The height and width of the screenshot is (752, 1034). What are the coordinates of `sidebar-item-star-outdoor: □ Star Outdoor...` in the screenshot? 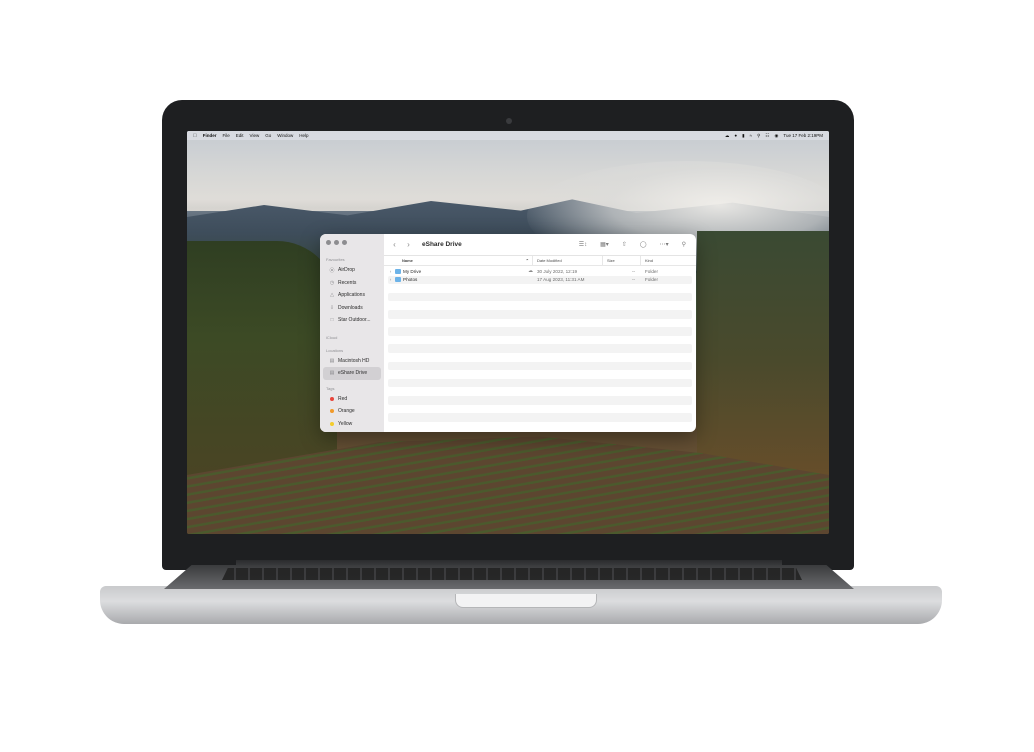 It's located at (352, 320).